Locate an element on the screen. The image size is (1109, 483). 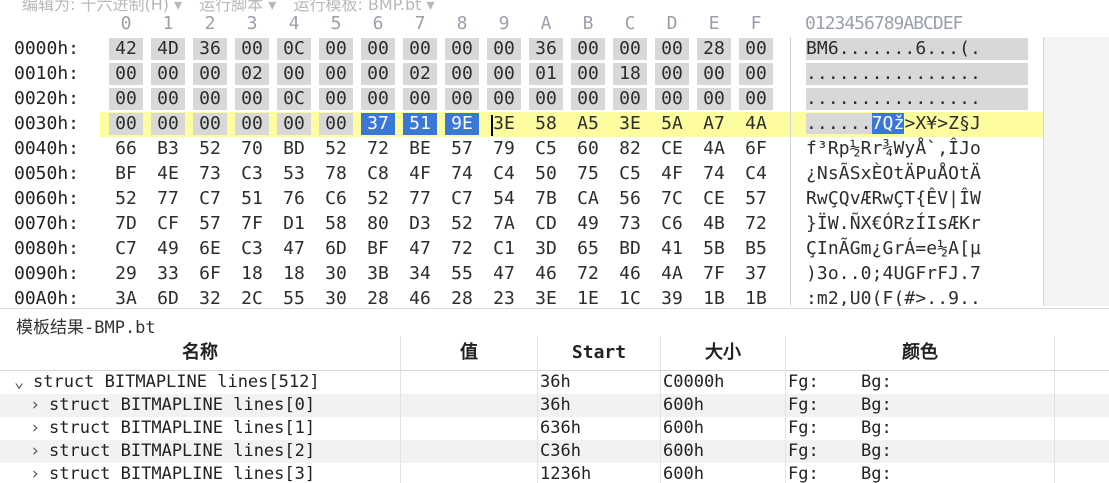
ascii-text: }ÏW.ÑX€ÓRzÍIsÆKr is located at coordinates (893, 224).